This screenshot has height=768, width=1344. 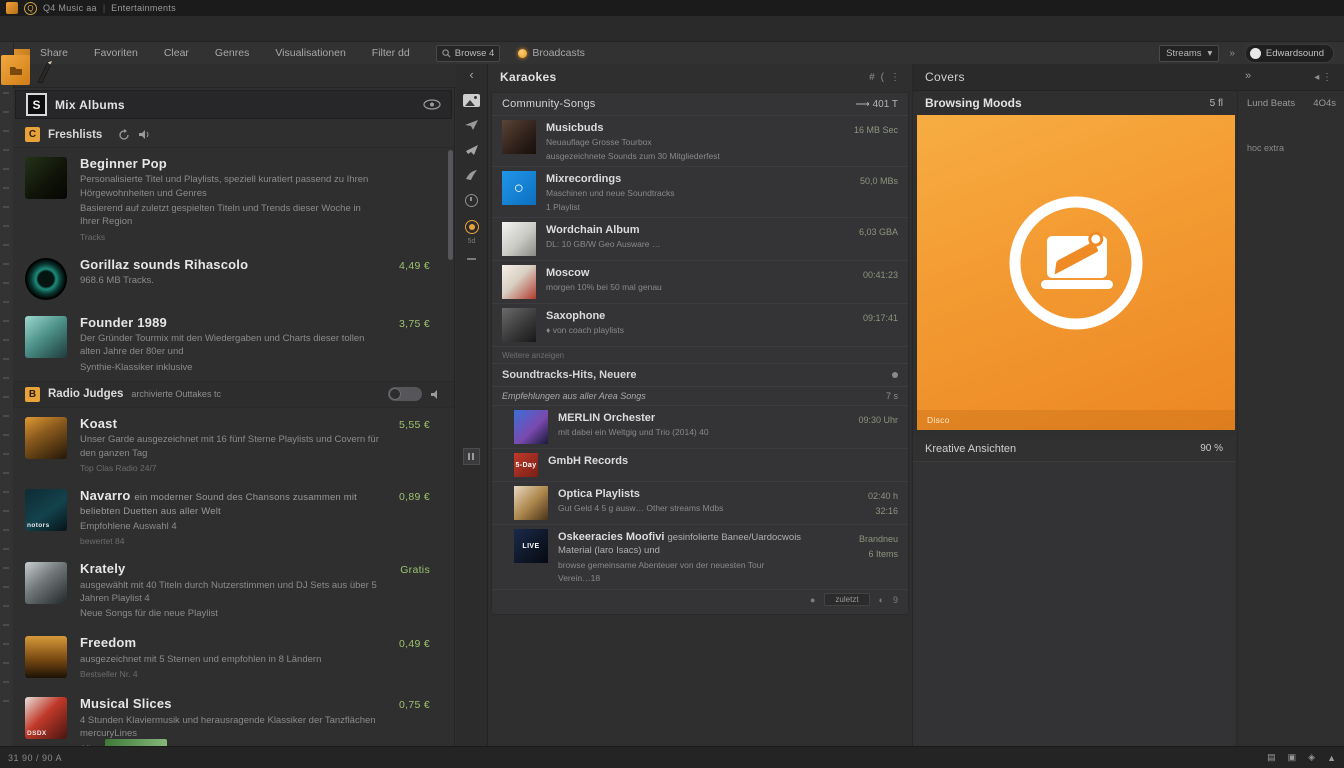 I want to click on item-title: Founder 1989, so click(x=123, y=322).